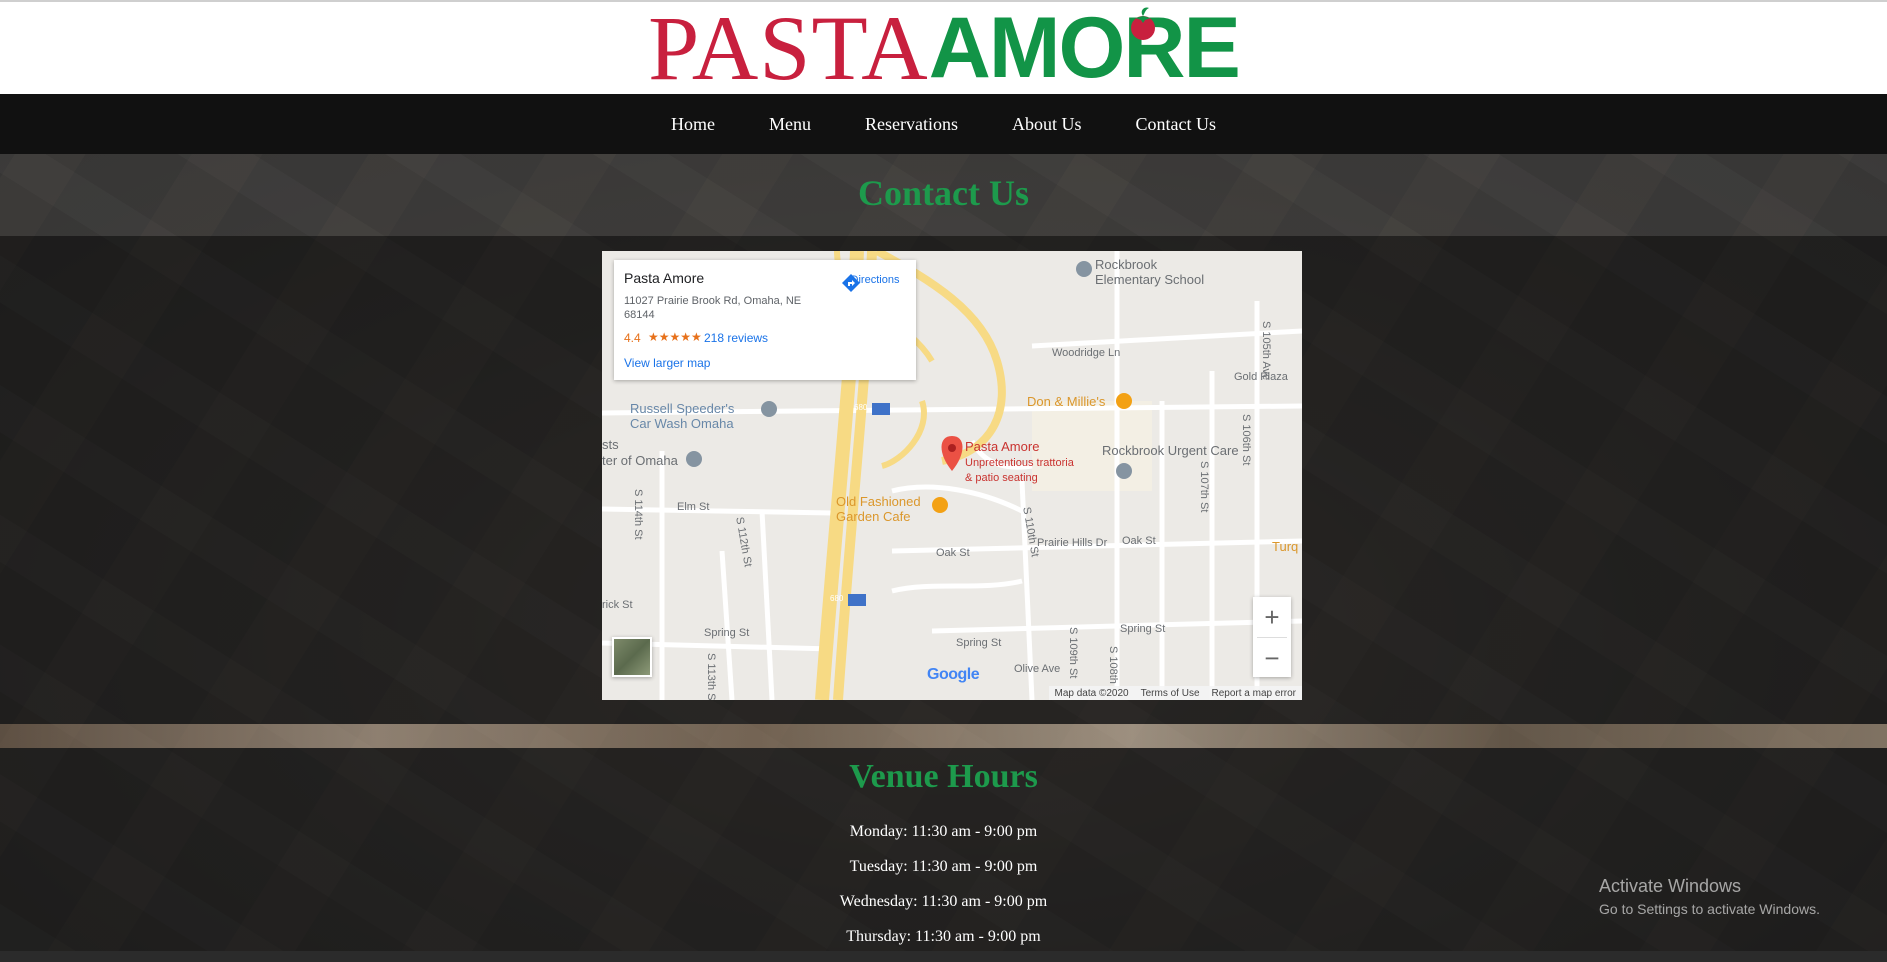 The height and width of the screenshot is (962, 1887). I want to click on map-data-attribution: Map data ©2020, so click(1091, 693).